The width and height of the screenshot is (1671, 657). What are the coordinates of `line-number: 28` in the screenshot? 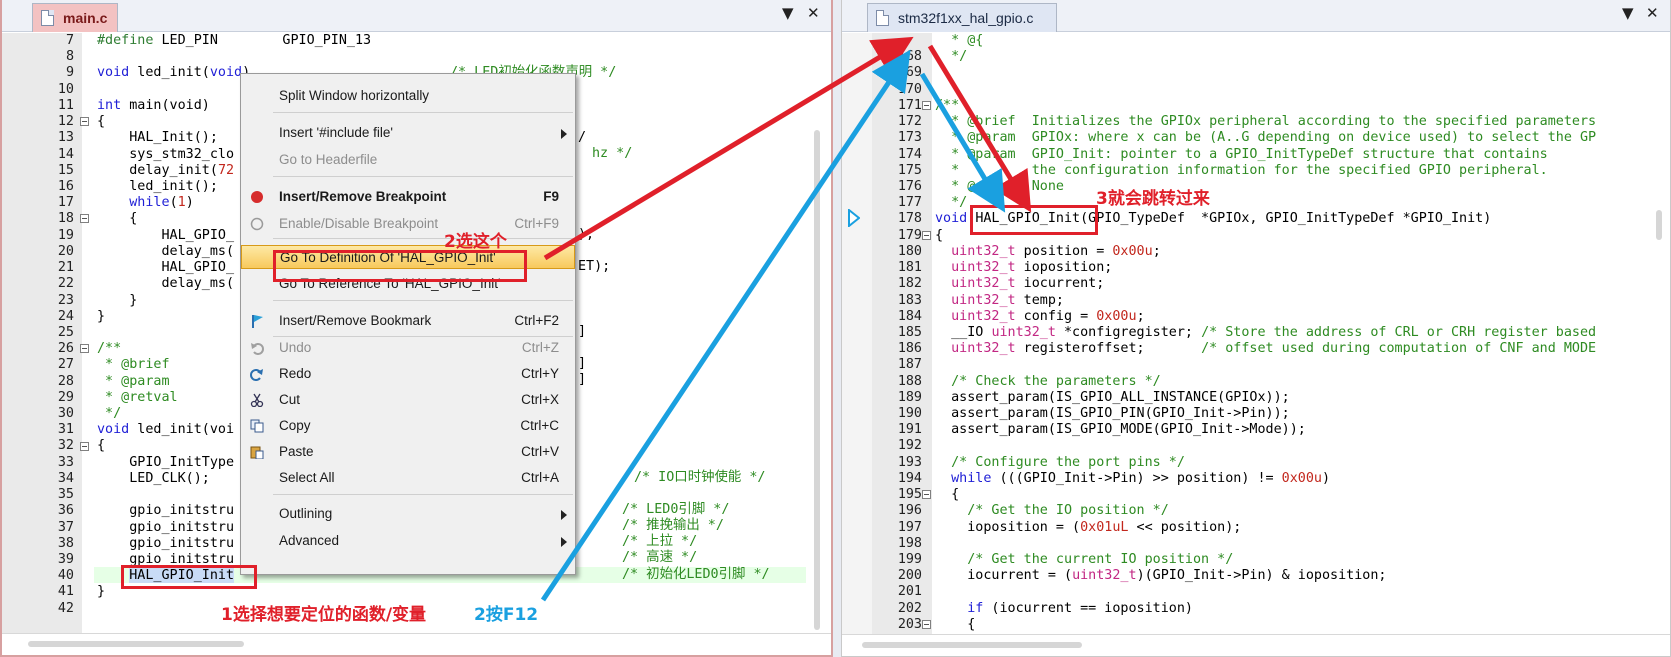 It's located at (65, 381).